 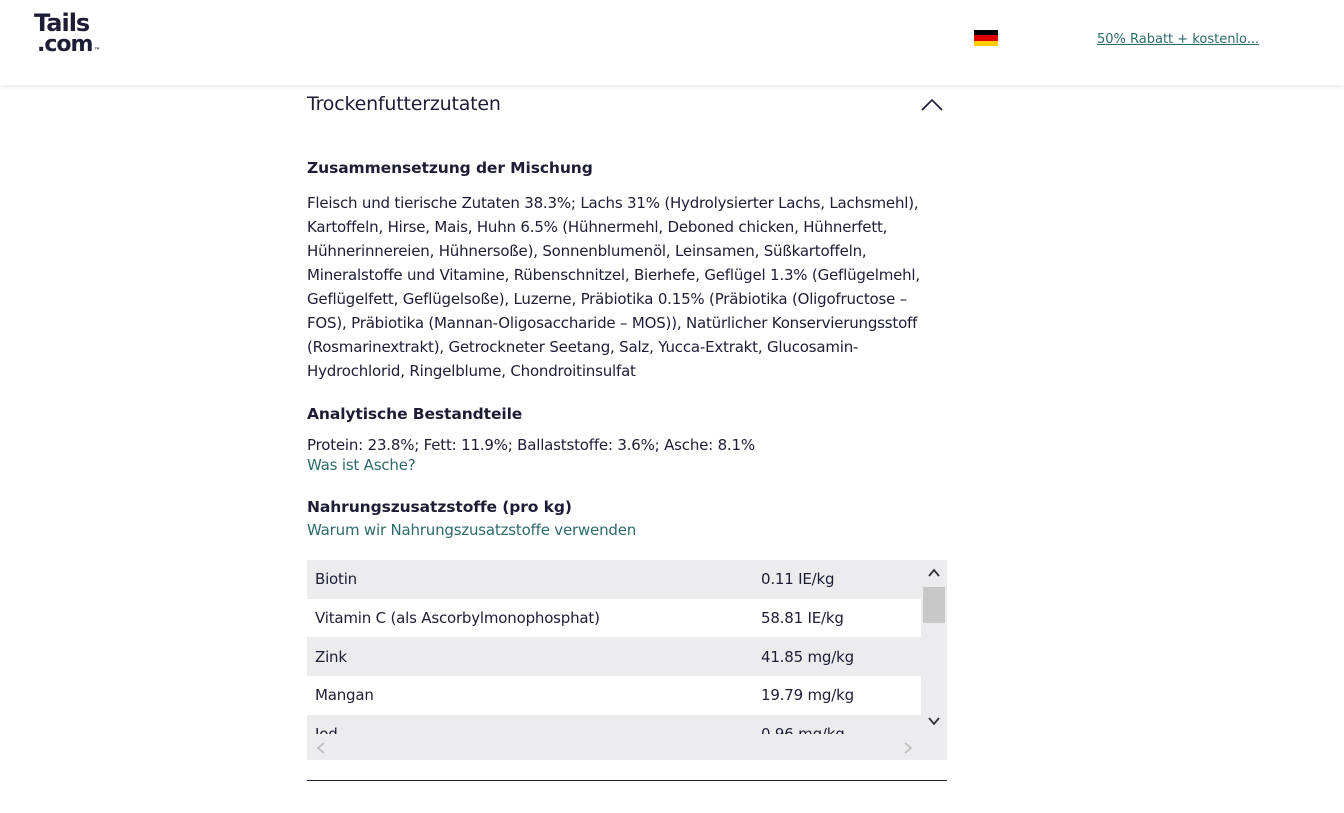 I want to click on accordion-header: Trockenfutterzutaten, so click(x=627, y=112).